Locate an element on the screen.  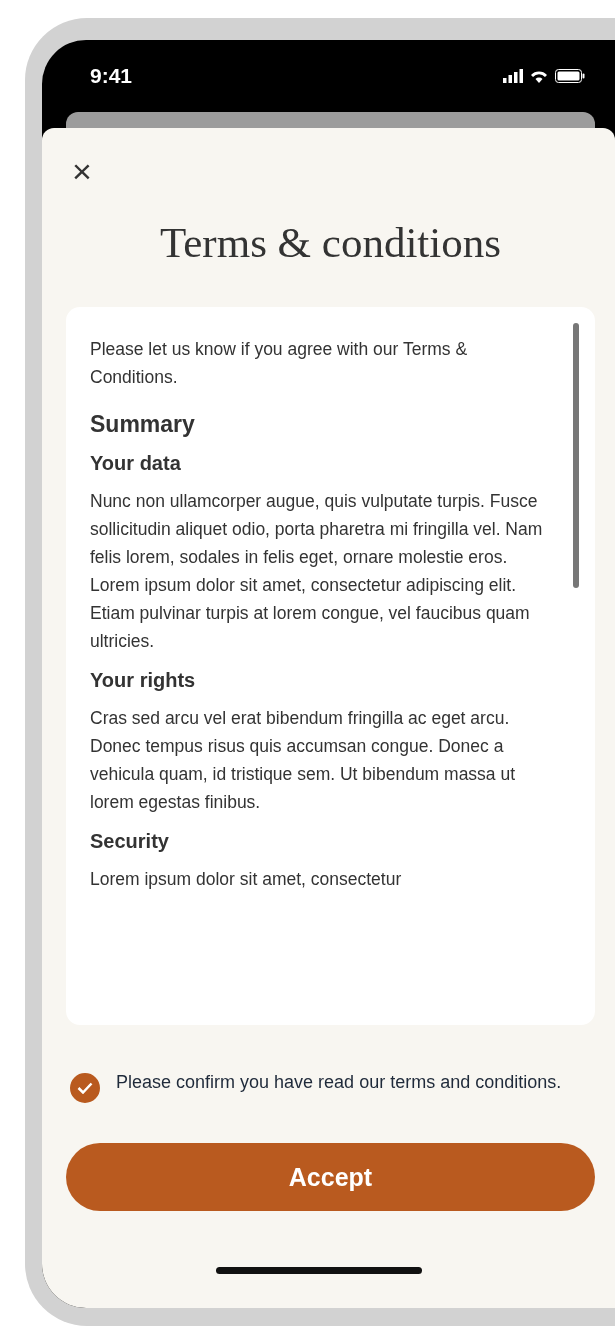
sheet-title: Terms & conditions is located at coordinates (330, 242).